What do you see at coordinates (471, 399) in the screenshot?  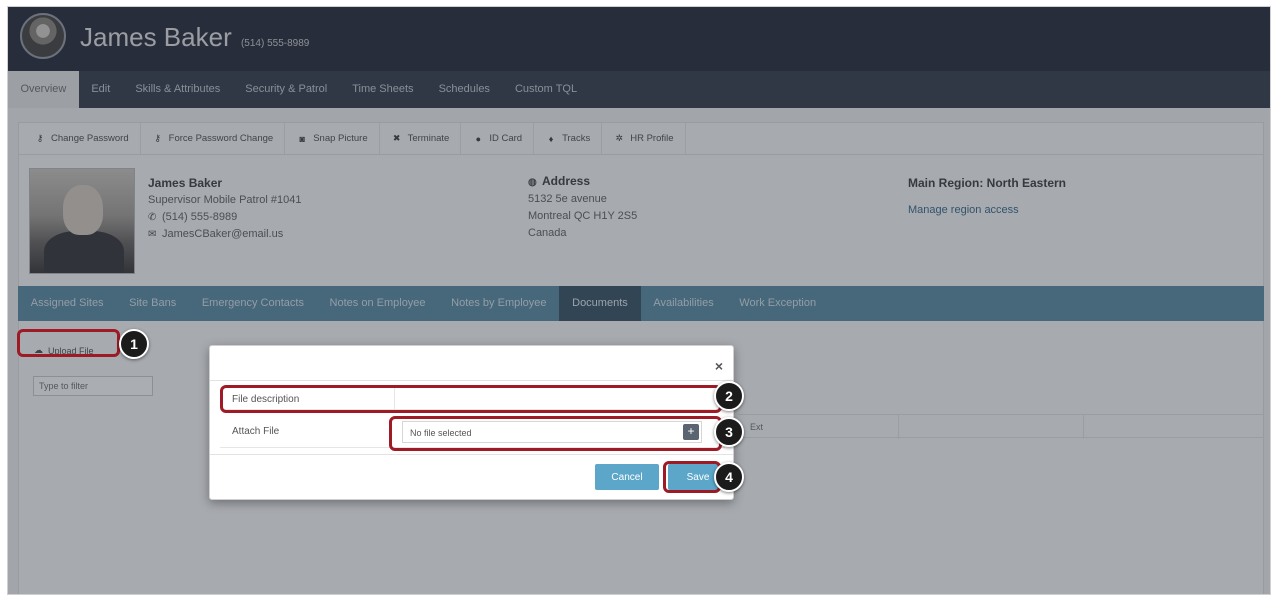 I see `callout-highlight-description` at bounding box center [471, 399].